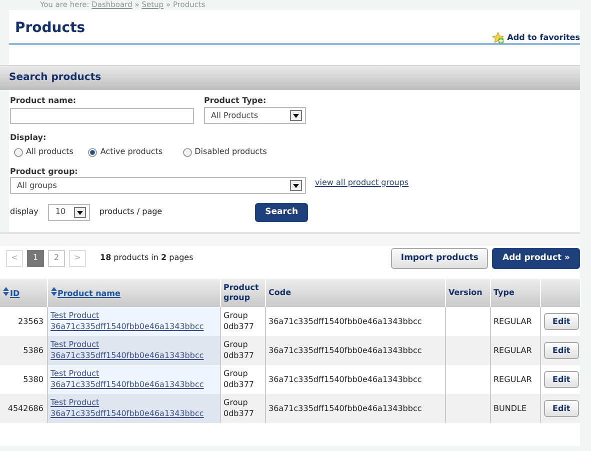  Describe the element at coordinates (102, 116) in the screenshot. I see `product-name-field` at that location.